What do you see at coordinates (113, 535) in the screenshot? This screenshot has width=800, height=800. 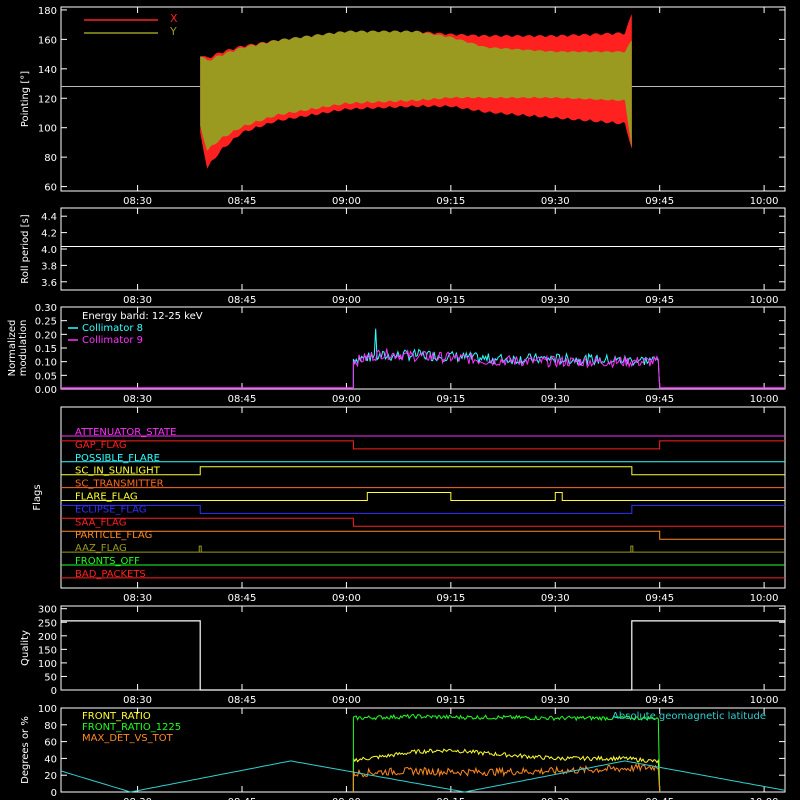 I see `flag-label: PARTICLE_FLAG` at bounding box center [113, 535].